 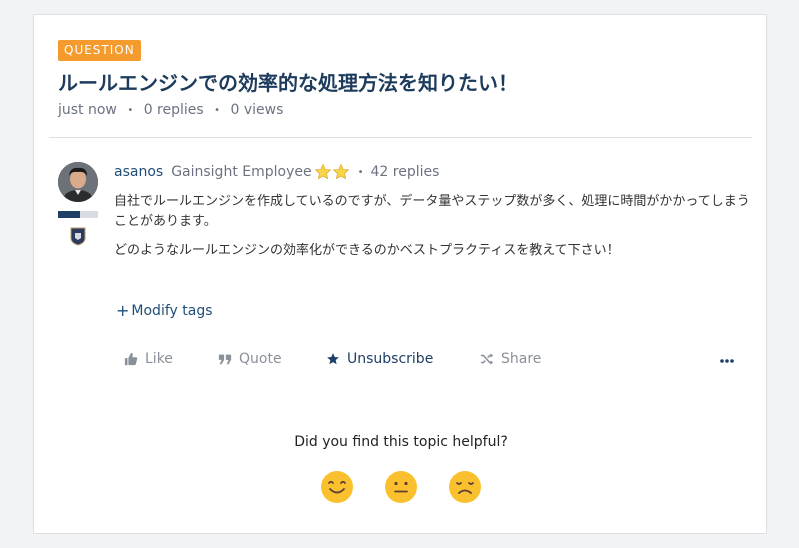 What do you see at coordinates (405, 172) in the screenshot?
I see `author-reply-count: 42 replies` at bounding box center [405, 172].